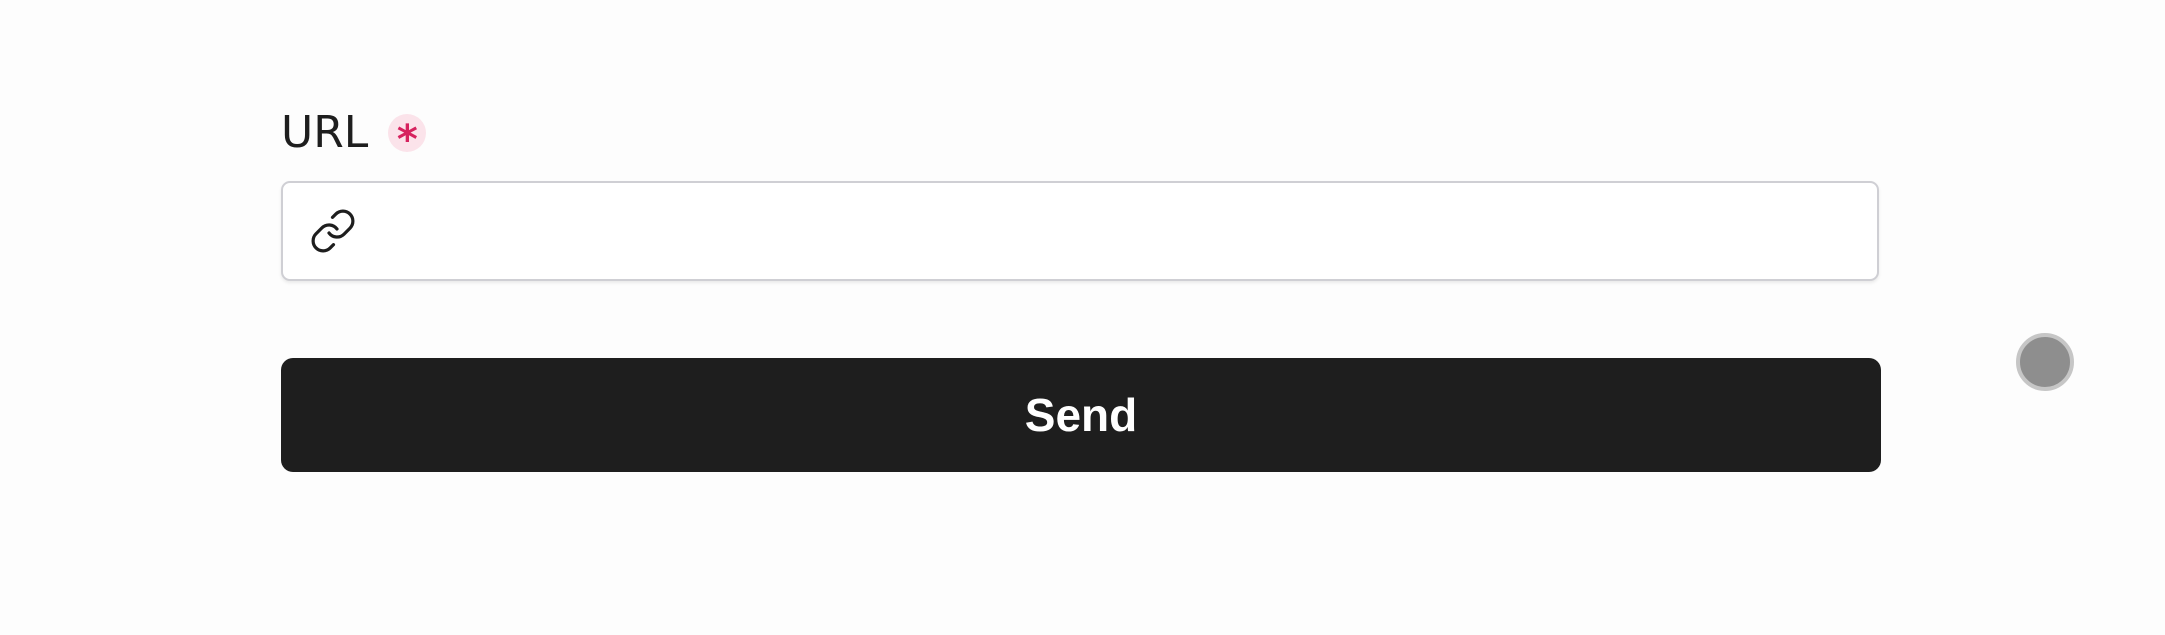 The image size is (2165, 635). Describe the element at coordinates (333, 231) in the screenshot. I see `link-icon` at that location.